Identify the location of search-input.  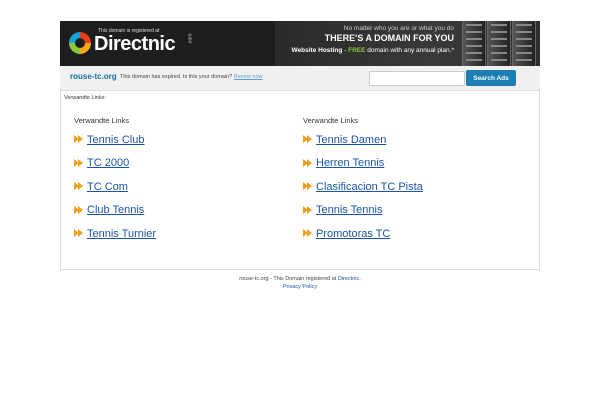
(417, 78).